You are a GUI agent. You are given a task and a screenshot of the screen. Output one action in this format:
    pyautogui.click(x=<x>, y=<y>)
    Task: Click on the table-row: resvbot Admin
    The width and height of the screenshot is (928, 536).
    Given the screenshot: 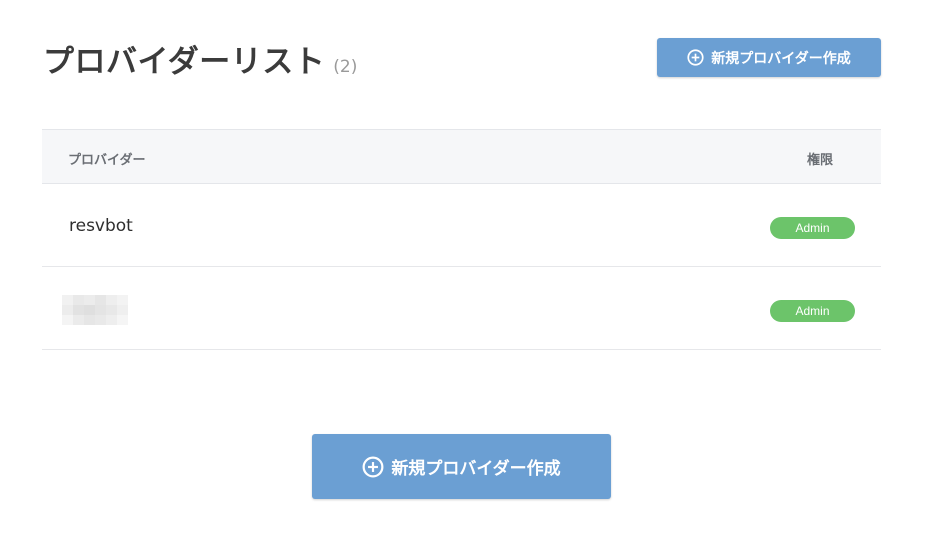 What is the action you would take?
    pyautogui.click(x=461, y=225)
    